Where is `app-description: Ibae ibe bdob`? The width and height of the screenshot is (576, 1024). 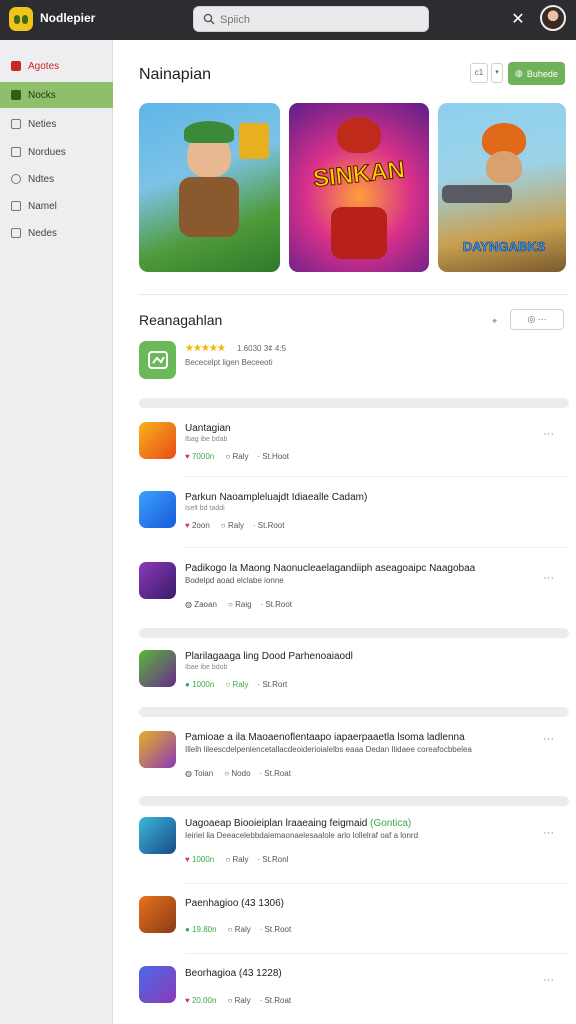
app-description: Ibae ibe bdob is located at coordinates (206, 667).